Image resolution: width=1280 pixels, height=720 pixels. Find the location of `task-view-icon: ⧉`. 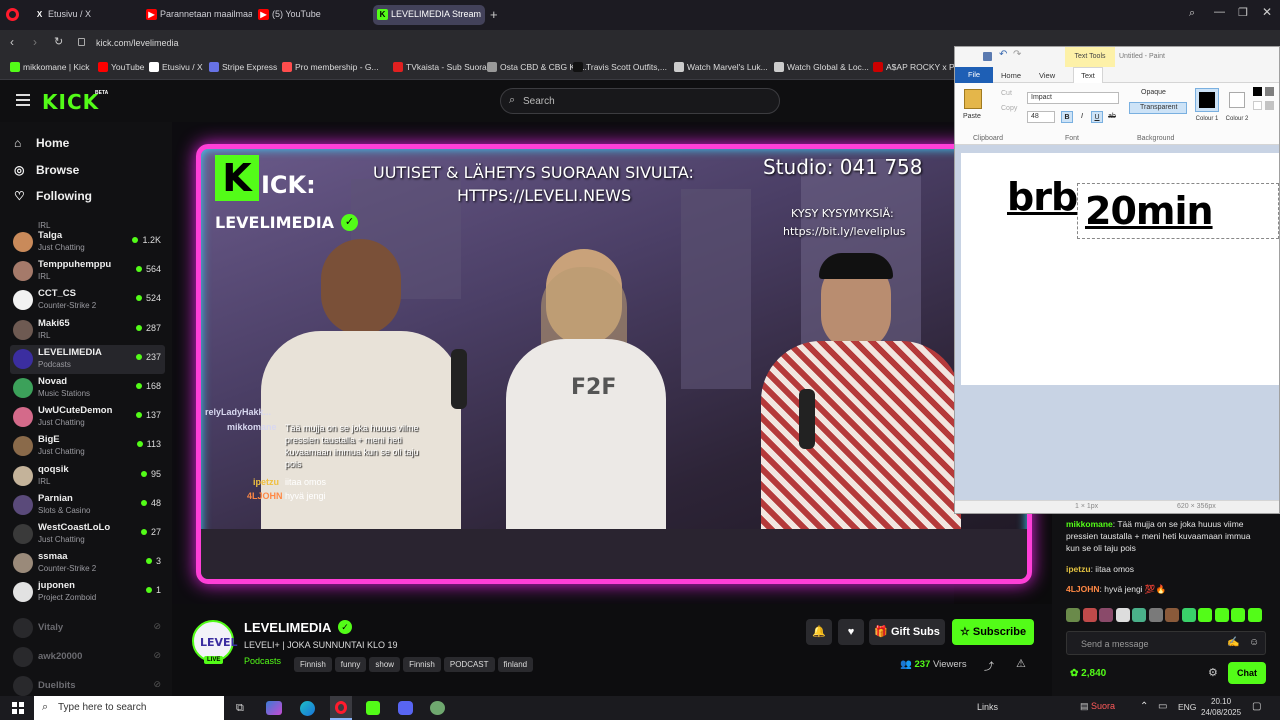

task-view-icon: ⧉ is located at coordinates (240, 708).